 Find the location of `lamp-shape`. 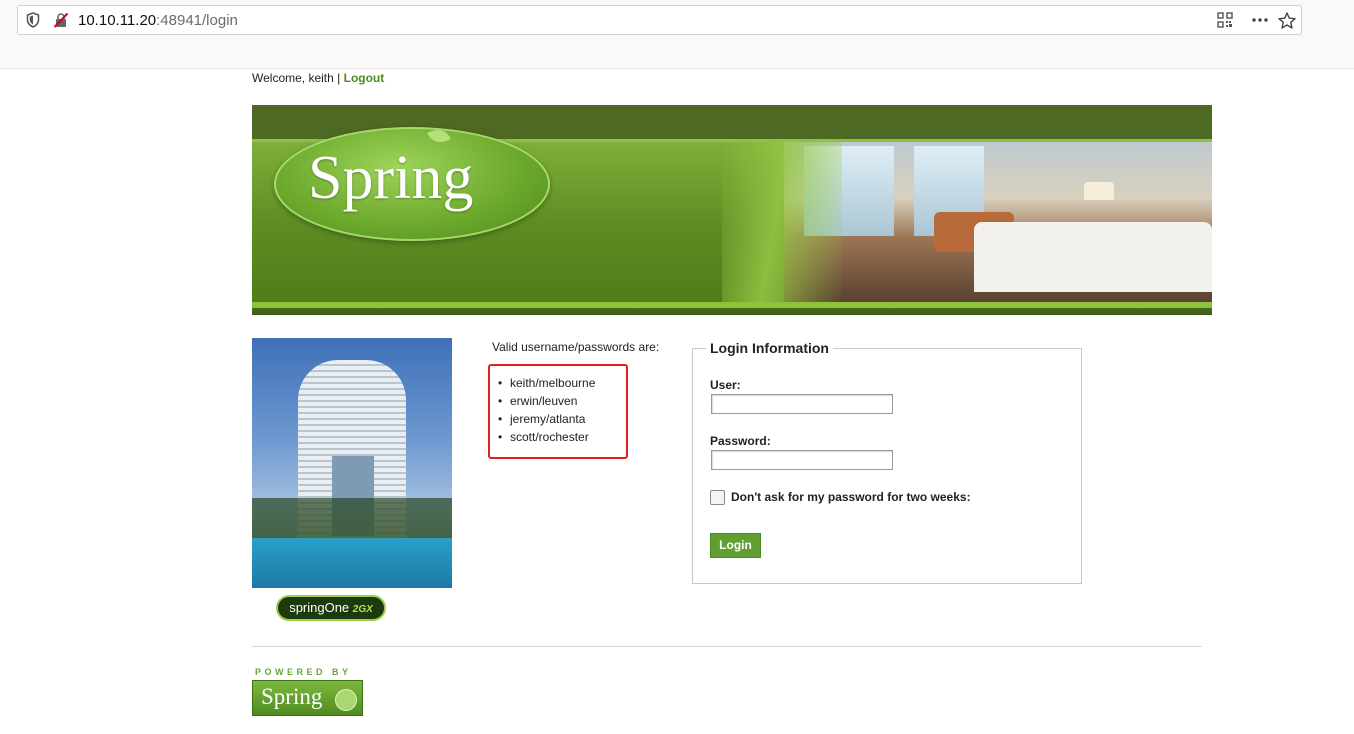

lamp-shape is located at coordinates (1099, 191).